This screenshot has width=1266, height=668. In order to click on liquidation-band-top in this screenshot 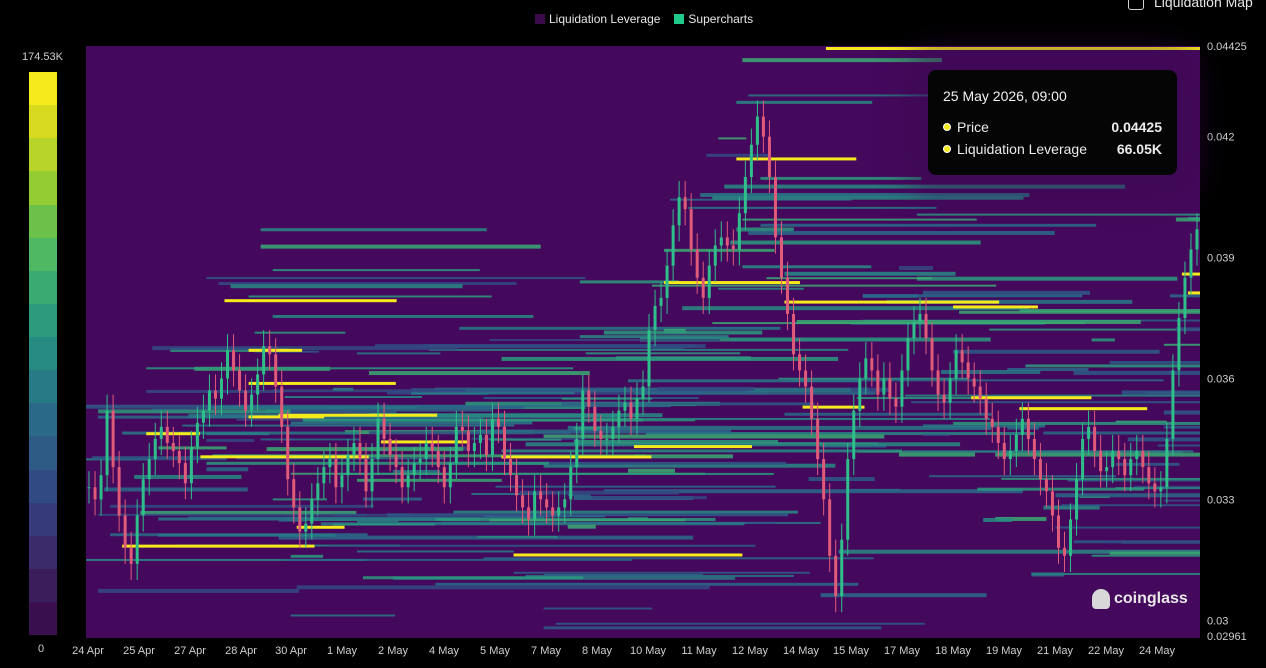, I will do `click(1013, 48)`.